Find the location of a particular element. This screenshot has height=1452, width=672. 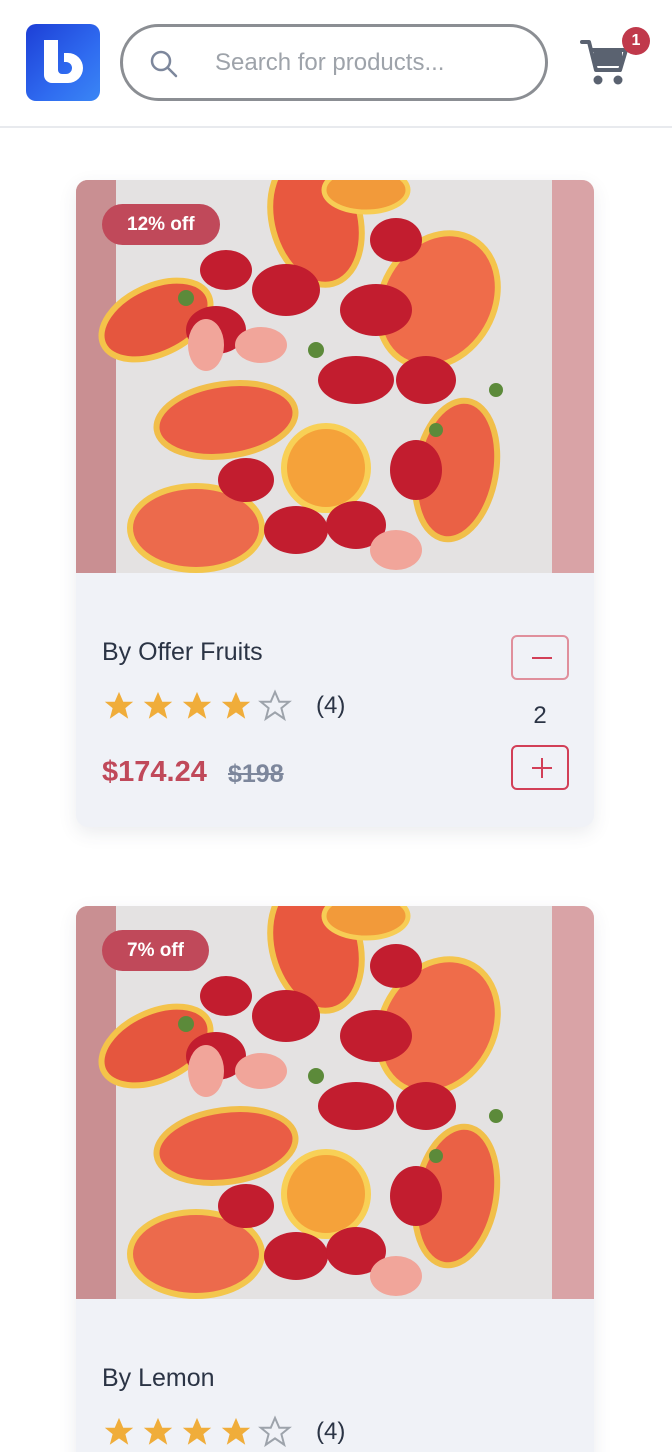

cart-count-badge: 1 is located at coordinates (636, 41).